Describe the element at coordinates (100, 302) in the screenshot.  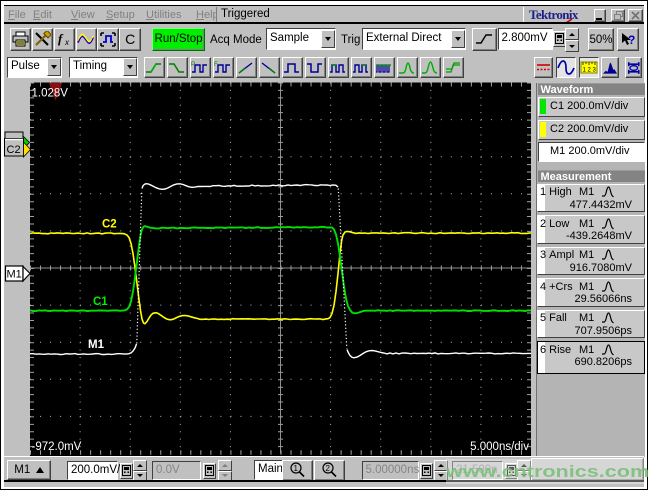
I see `svg-text: C1` at that location.